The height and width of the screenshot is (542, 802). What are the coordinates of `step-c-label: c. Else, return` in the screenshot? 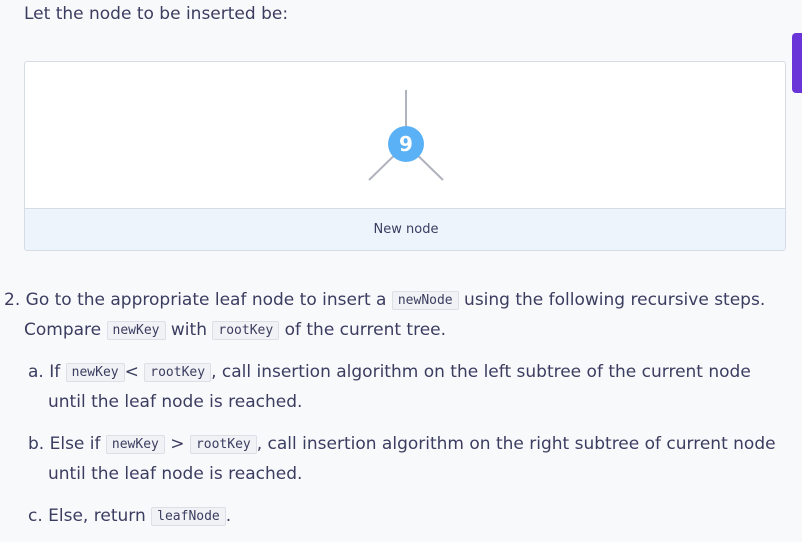 It's located at (87, 516).